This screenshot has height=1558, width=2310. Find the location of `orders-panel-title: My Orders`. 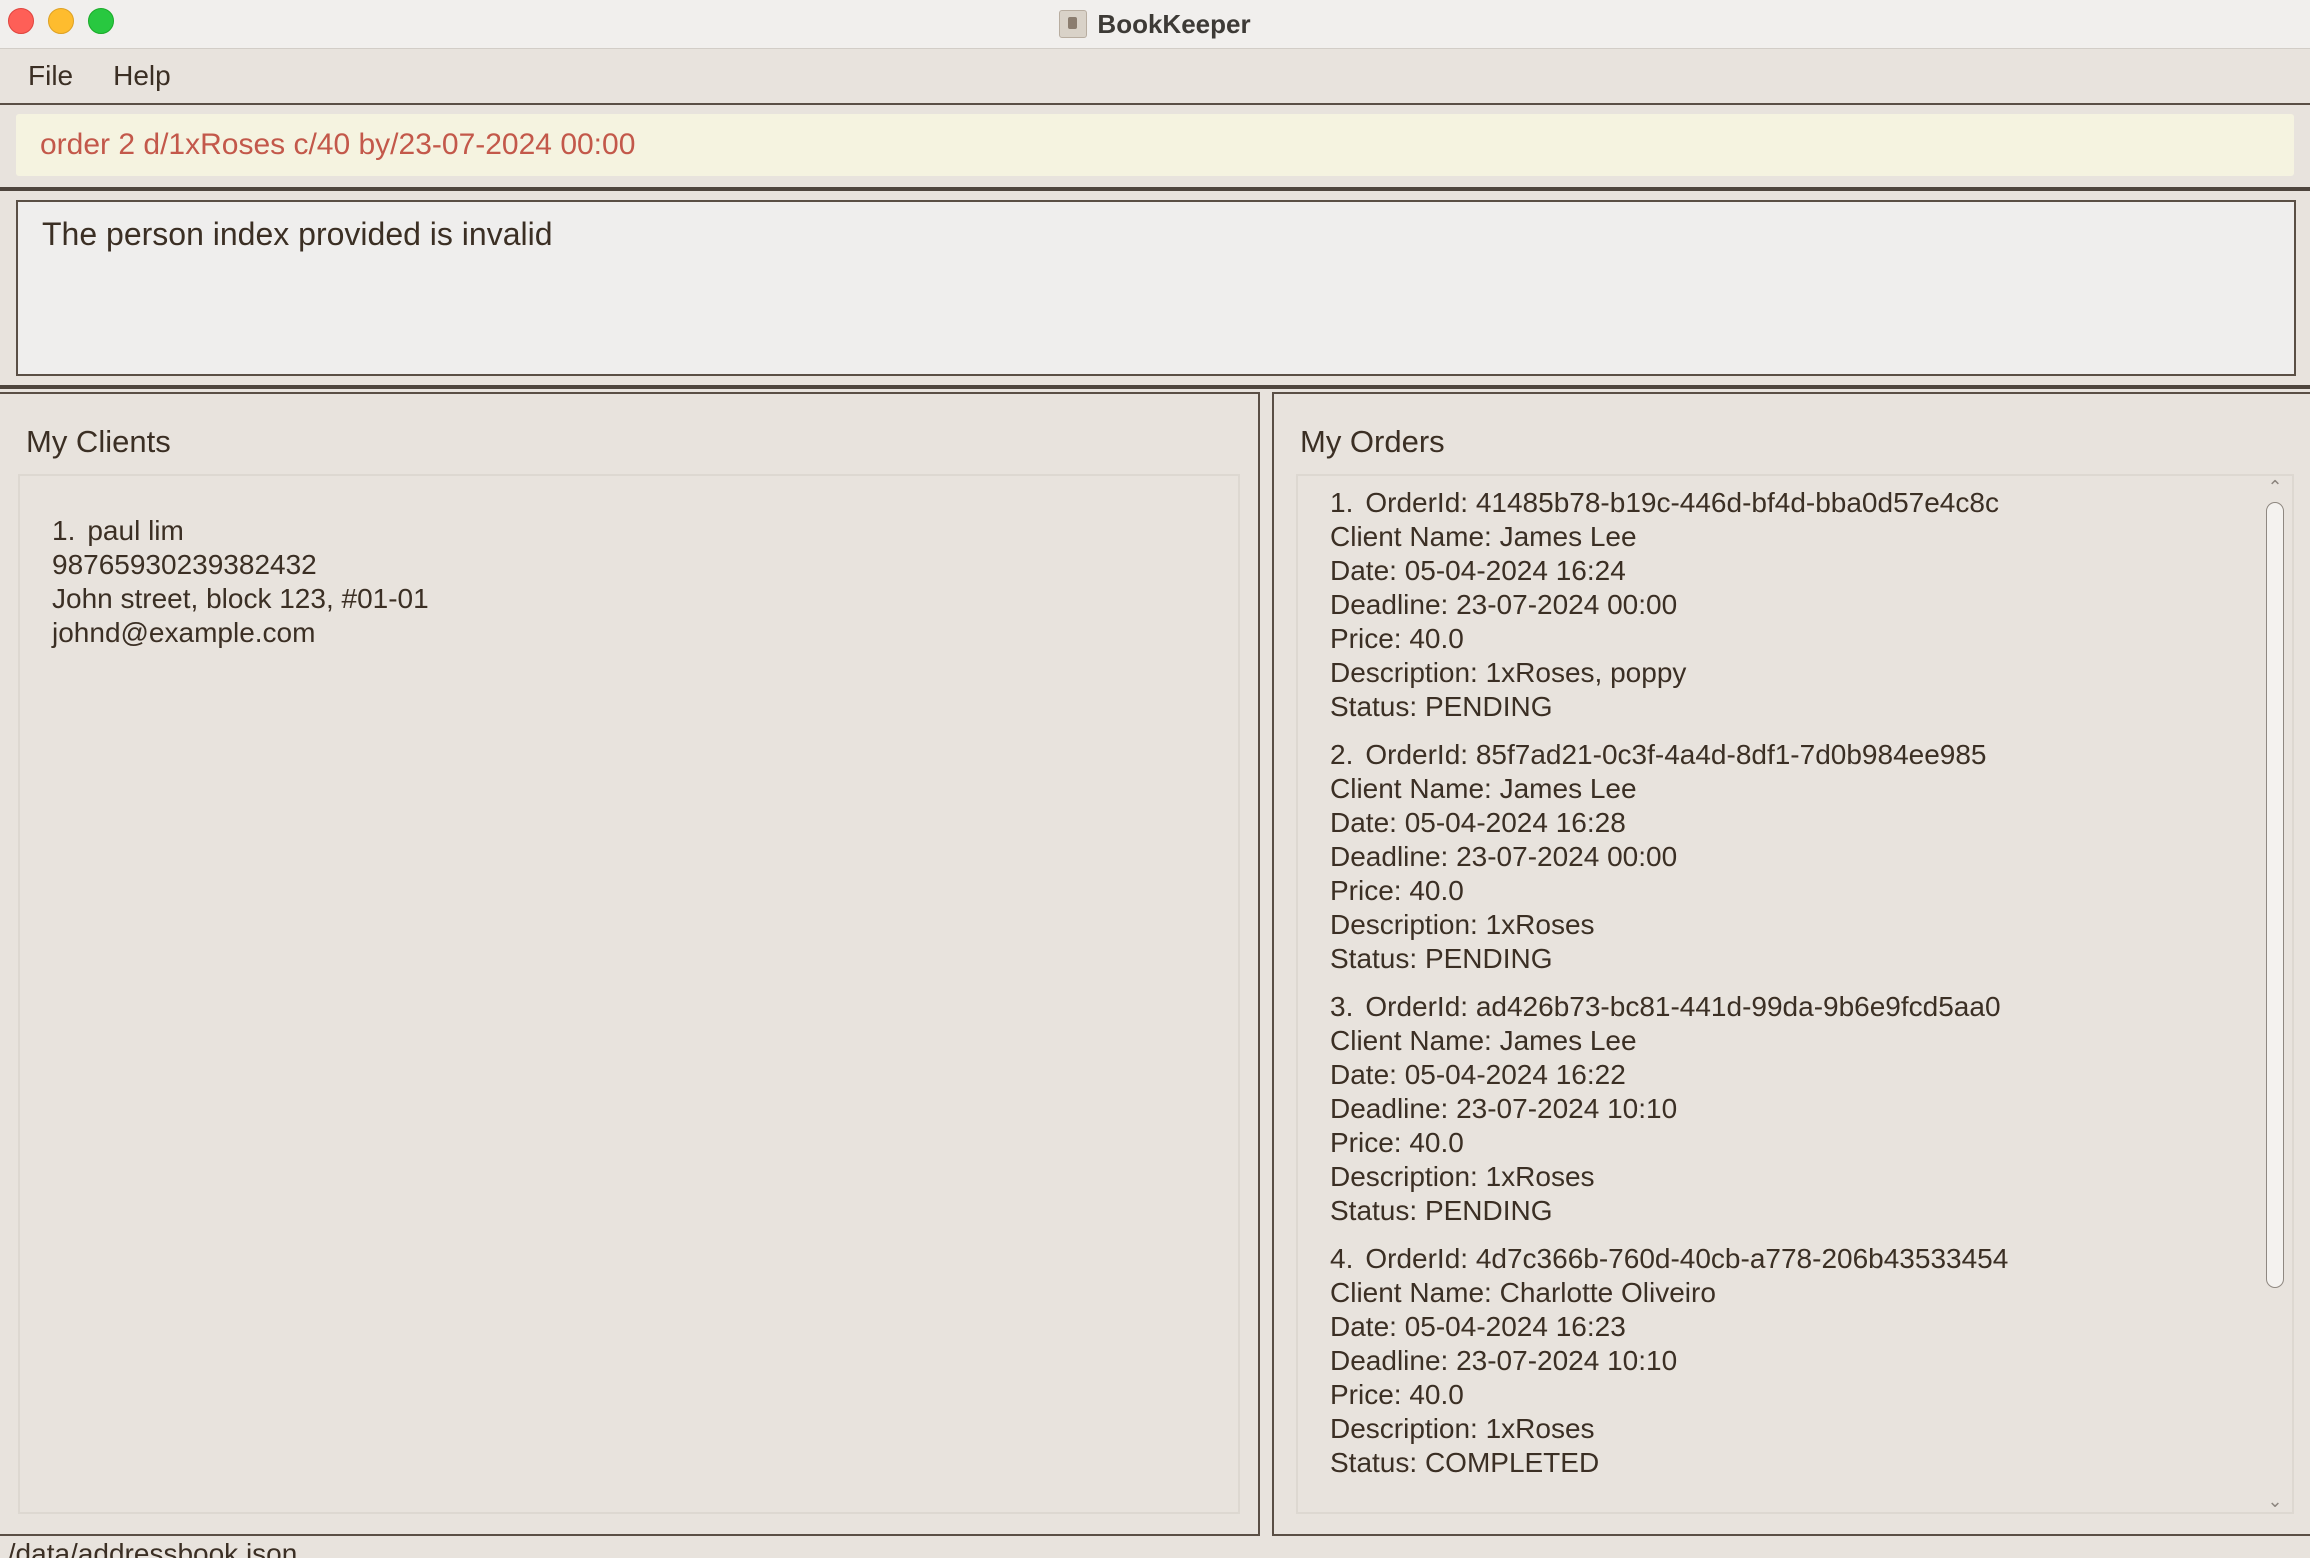

orders-panel-title: My Orders is located at coordinates (1372, 441).